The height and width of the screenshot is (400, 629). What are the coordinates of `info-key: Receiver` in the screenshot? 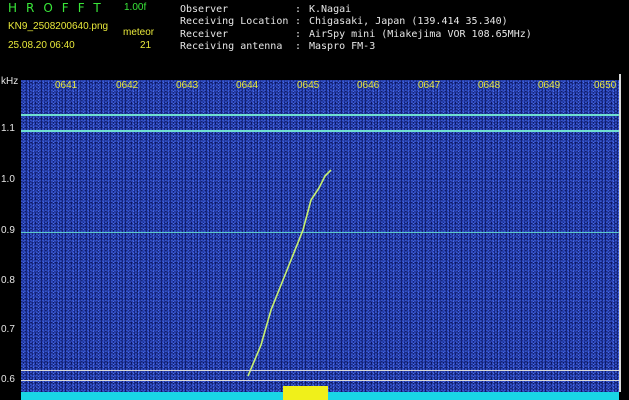 It's located at (204, 34).